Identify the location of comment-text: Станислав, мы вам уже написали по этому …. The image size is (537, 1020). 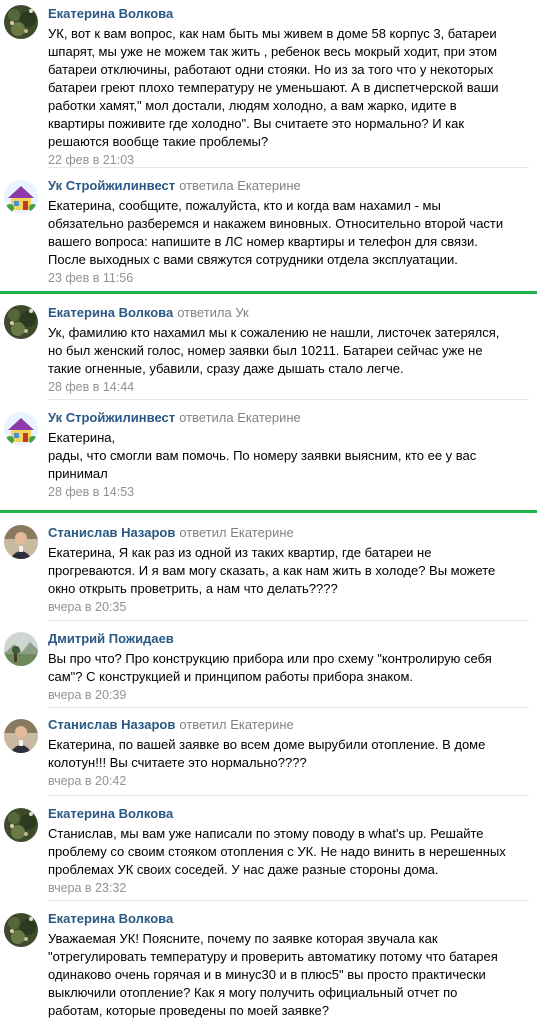
(277, 851).